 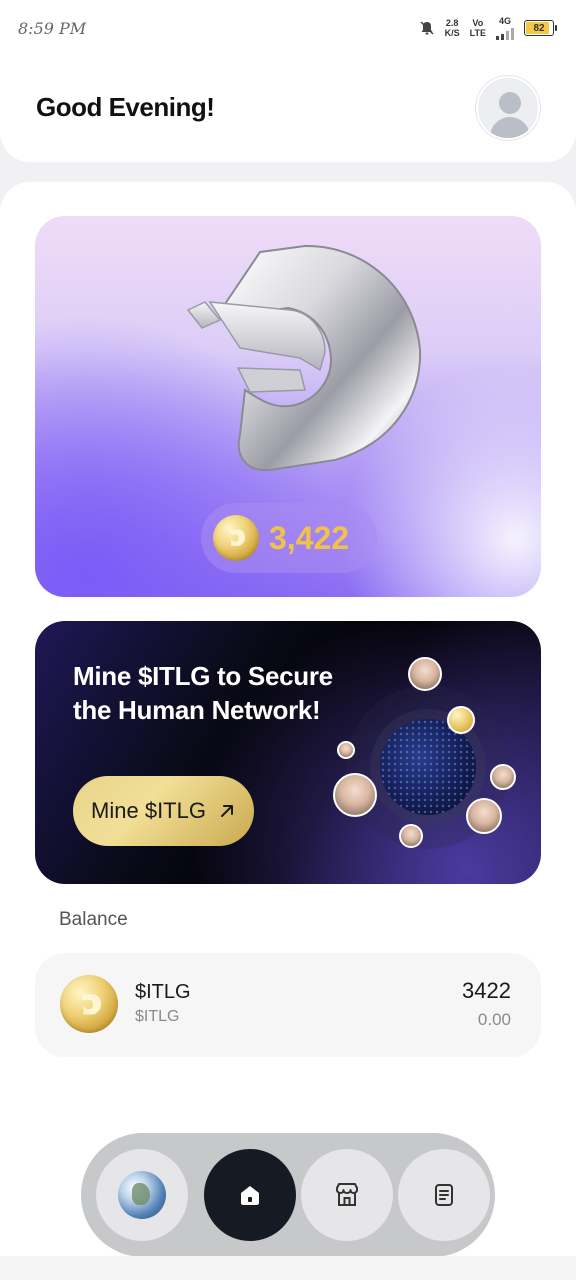 I want to click on nav-store-button, so click(x=347, y=1195).